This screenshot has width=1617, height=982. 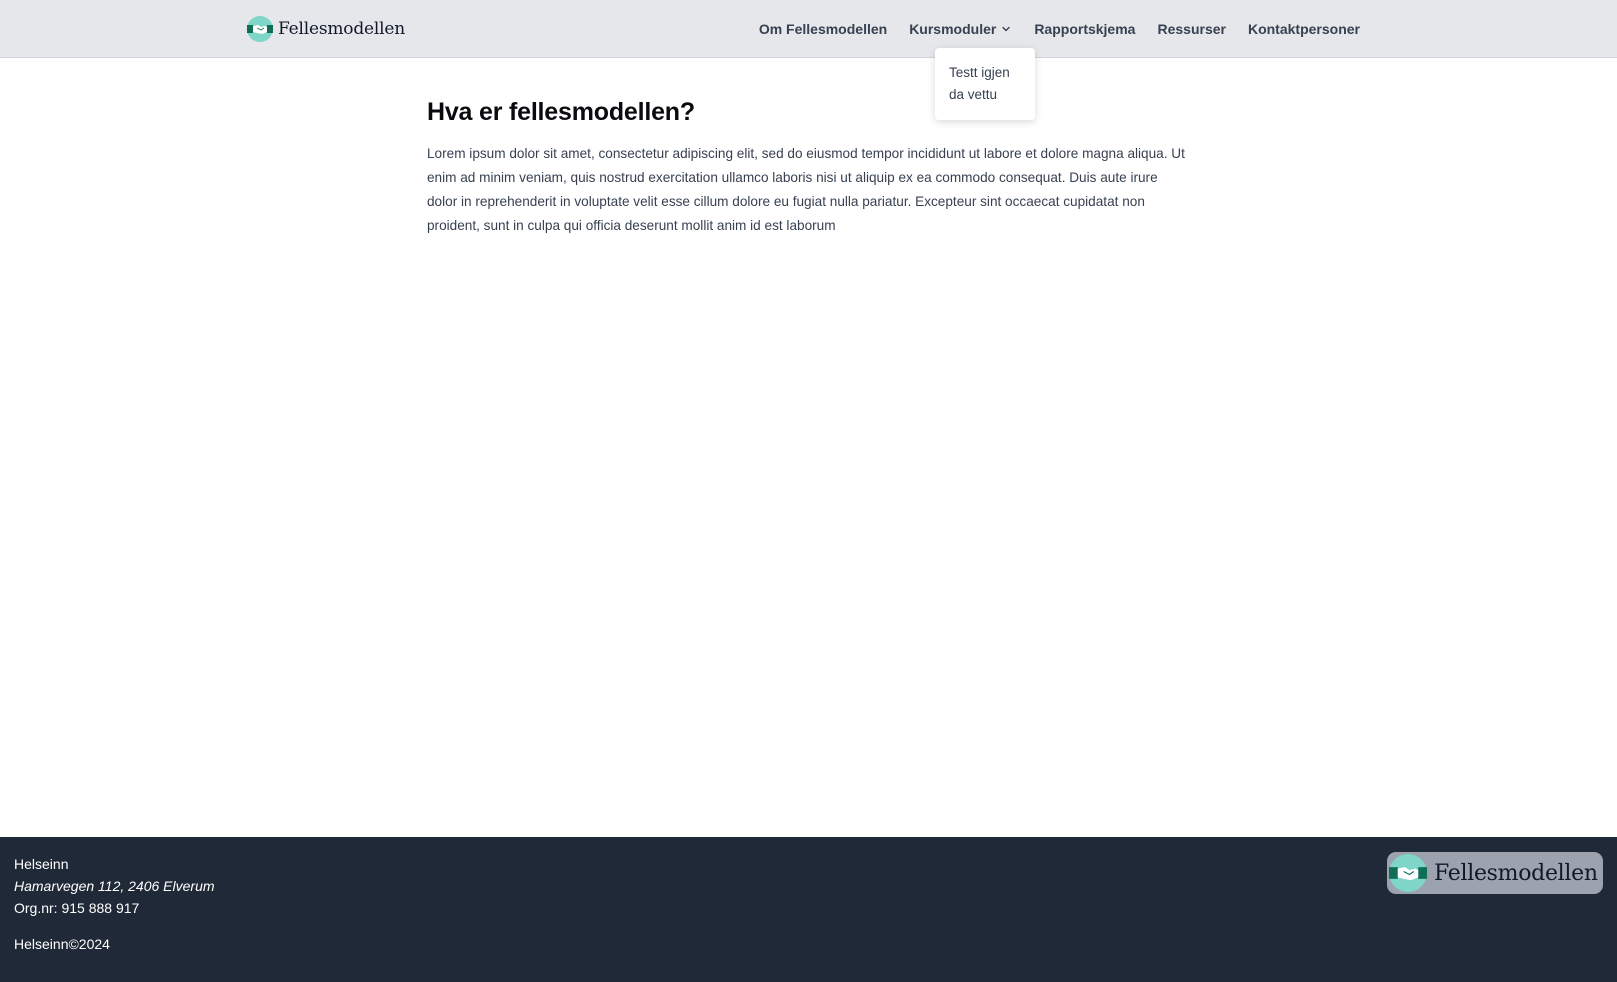 I want to click on nav-label: Kontaktpersoner, so click(x=1303, y=29).